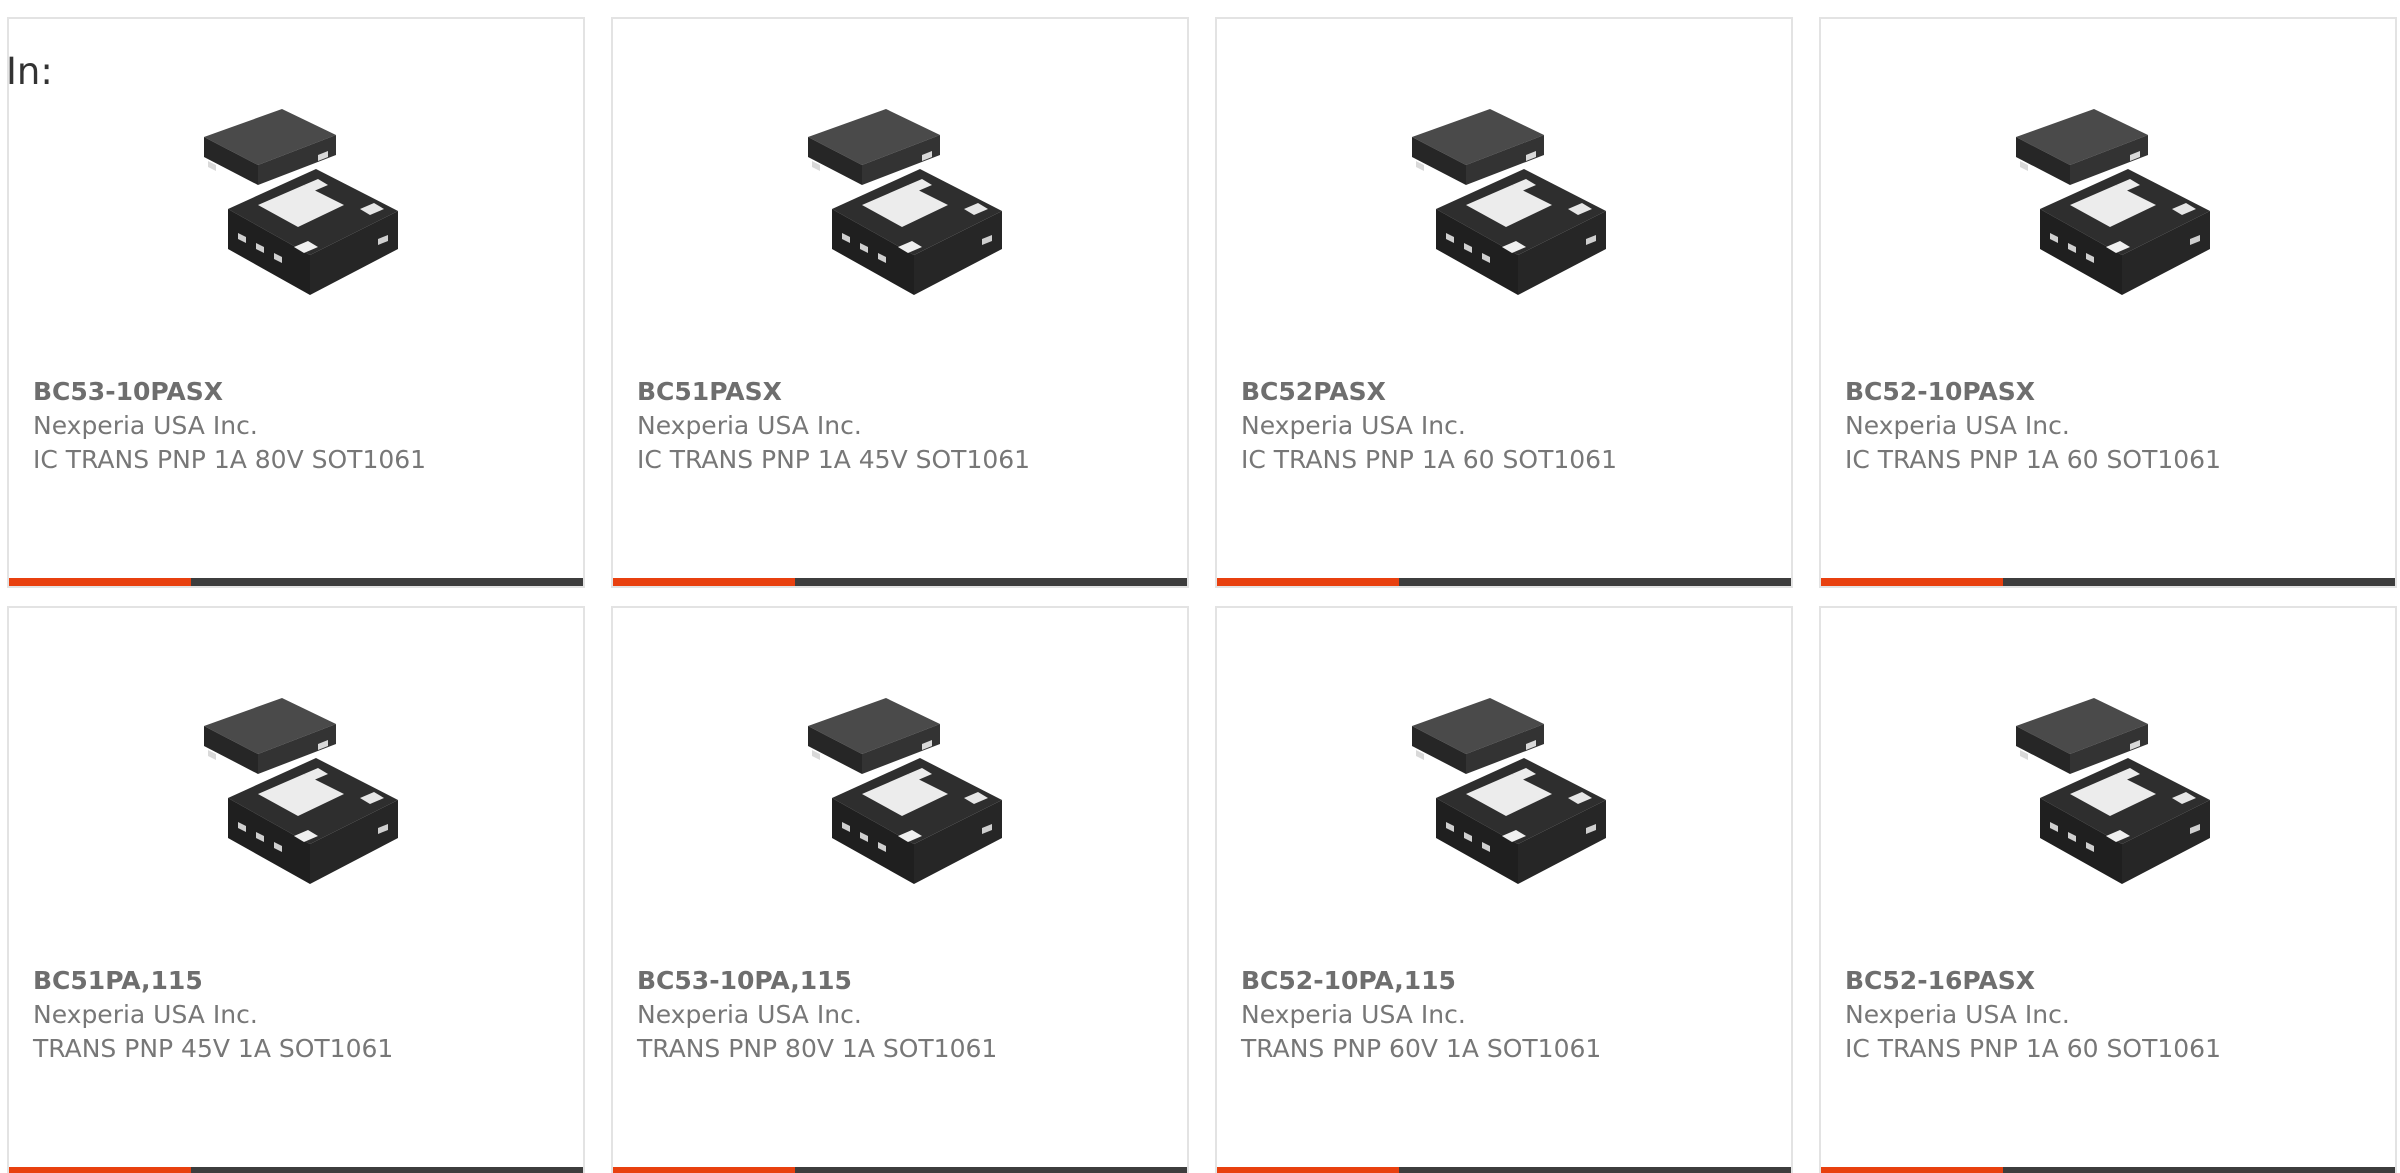 The height and width of the screenshot is (1173, 2400). I want to click on product-description: TRANS PNP 45V 1A SOT1061, so click(213, 1048).